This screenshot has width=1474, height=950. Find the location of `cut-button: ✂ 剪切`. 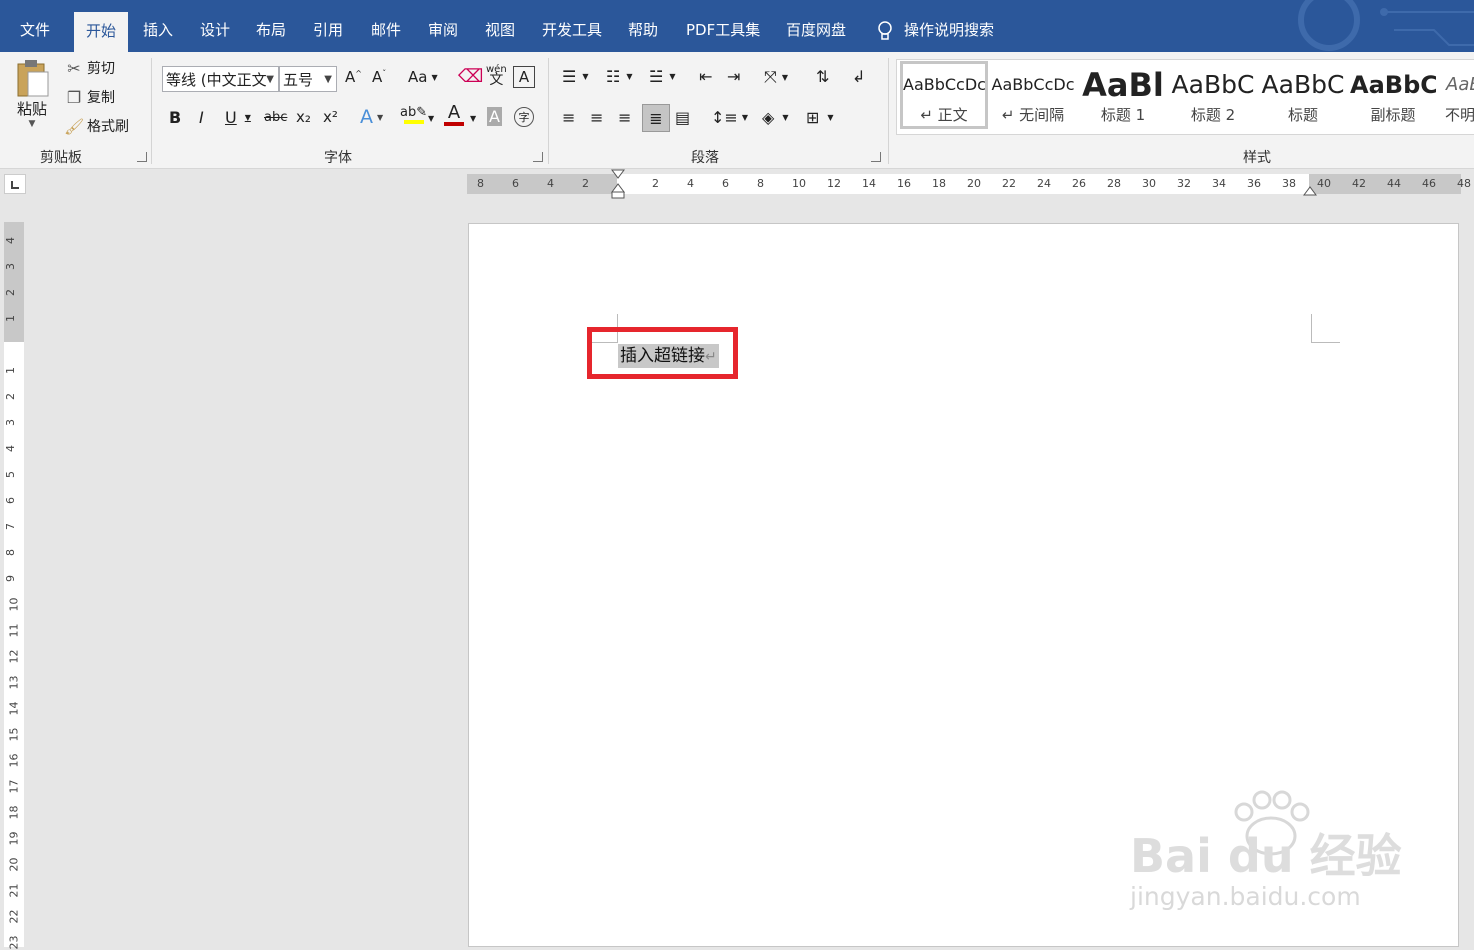

cut-button: ✂ 剪切 is located at coordinates (89, 68).